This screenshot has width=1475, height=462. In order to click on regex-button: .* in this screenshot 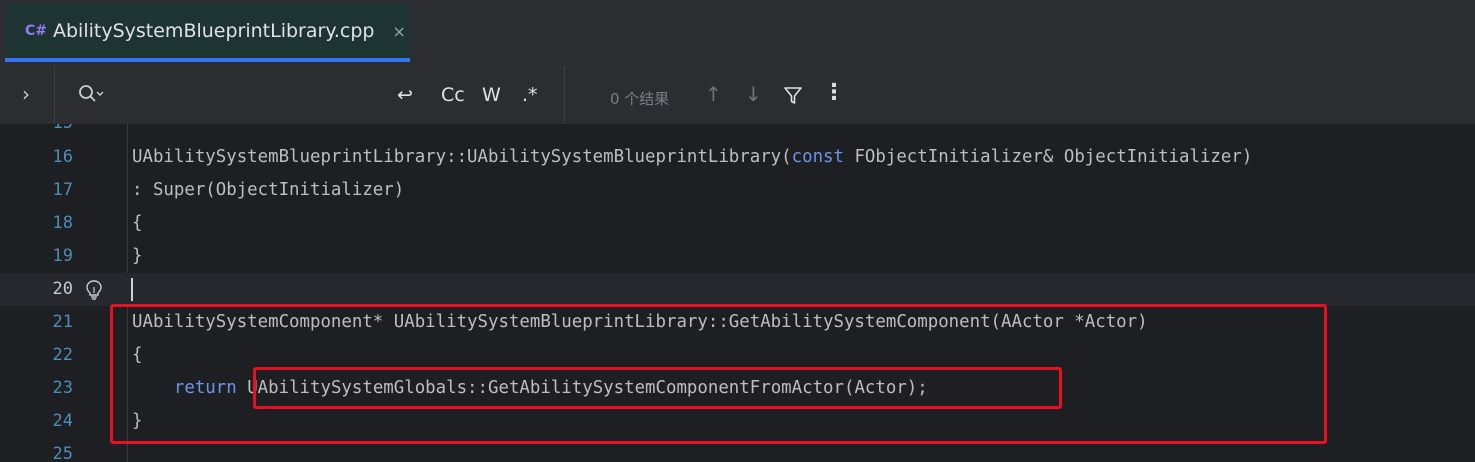, I will do `click(530, 95)`.